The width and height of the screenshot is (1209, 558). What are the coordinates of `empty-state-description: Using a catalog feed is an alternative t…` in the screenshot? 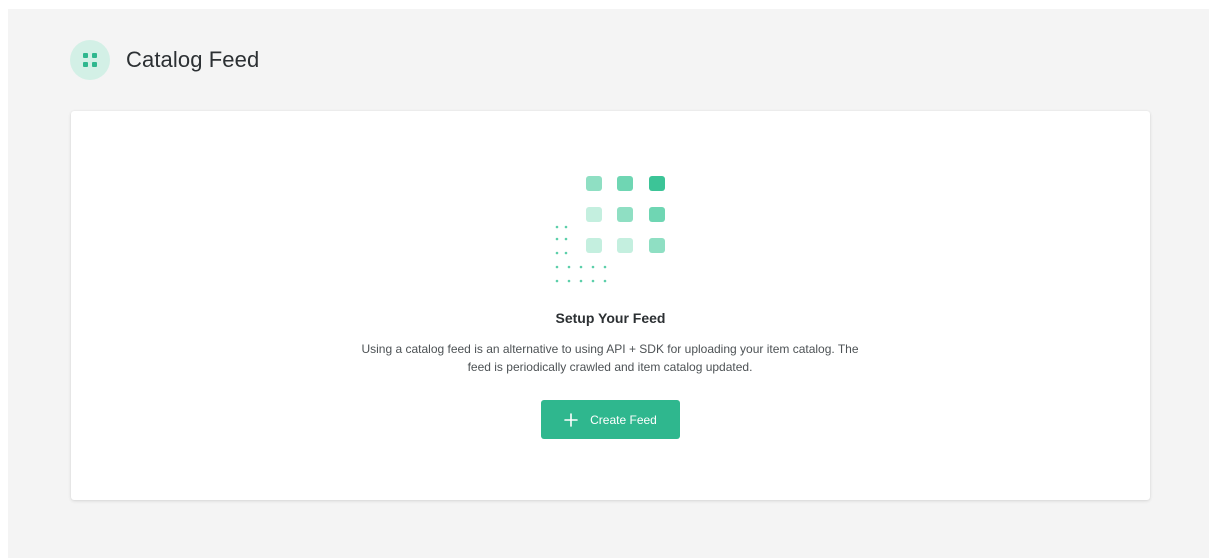 It's located at (610, 358).